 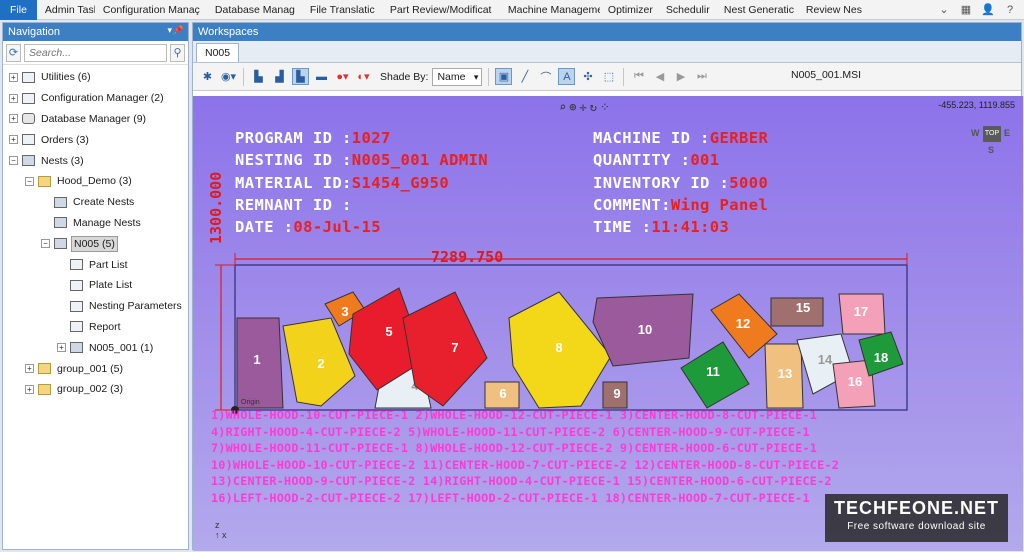 What do you see at coordinates (218, 52) in the screenshot?
I see `tab-n005: N005` at bounding box center [218, 52].